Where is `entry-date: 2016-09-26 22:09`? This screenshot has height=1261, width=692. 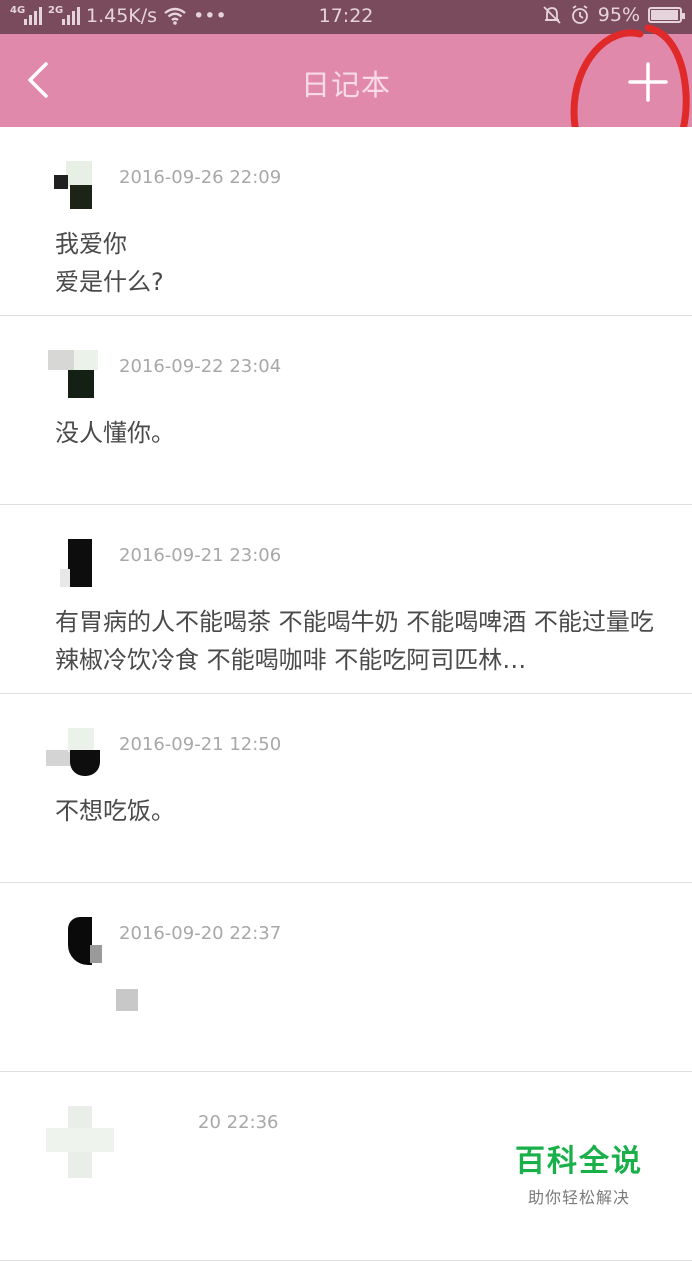 entry-date: 2016-09-26 22:09 is located at coordinates (200, 177).